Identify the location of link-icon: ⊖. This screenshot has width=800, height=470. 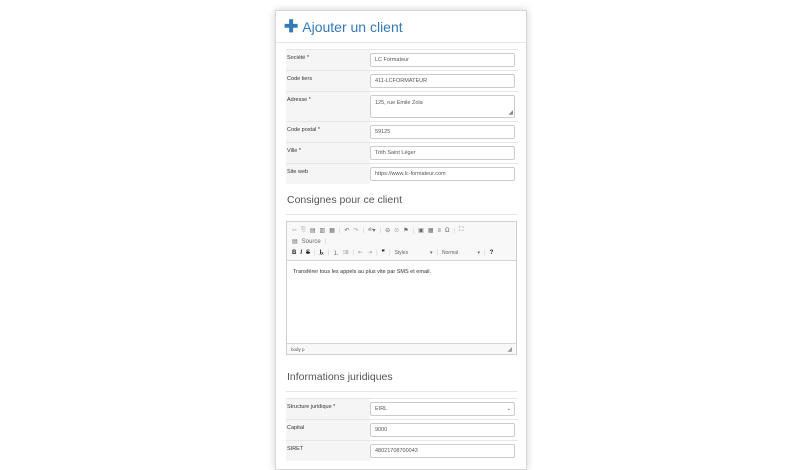
(387, 230).